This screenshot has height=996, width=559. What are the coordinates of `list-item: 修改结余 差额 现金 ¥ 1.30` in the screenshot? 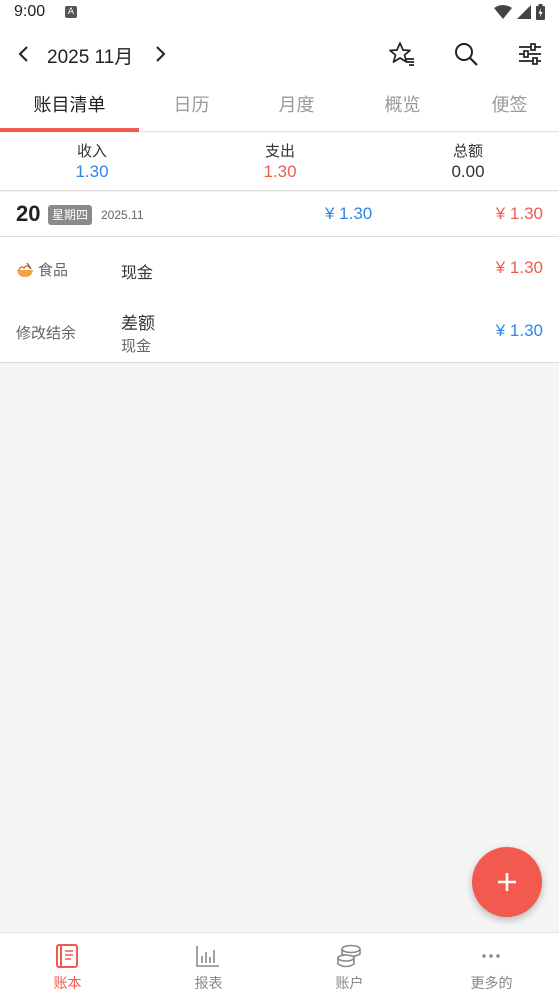 It's located at (279, 331).